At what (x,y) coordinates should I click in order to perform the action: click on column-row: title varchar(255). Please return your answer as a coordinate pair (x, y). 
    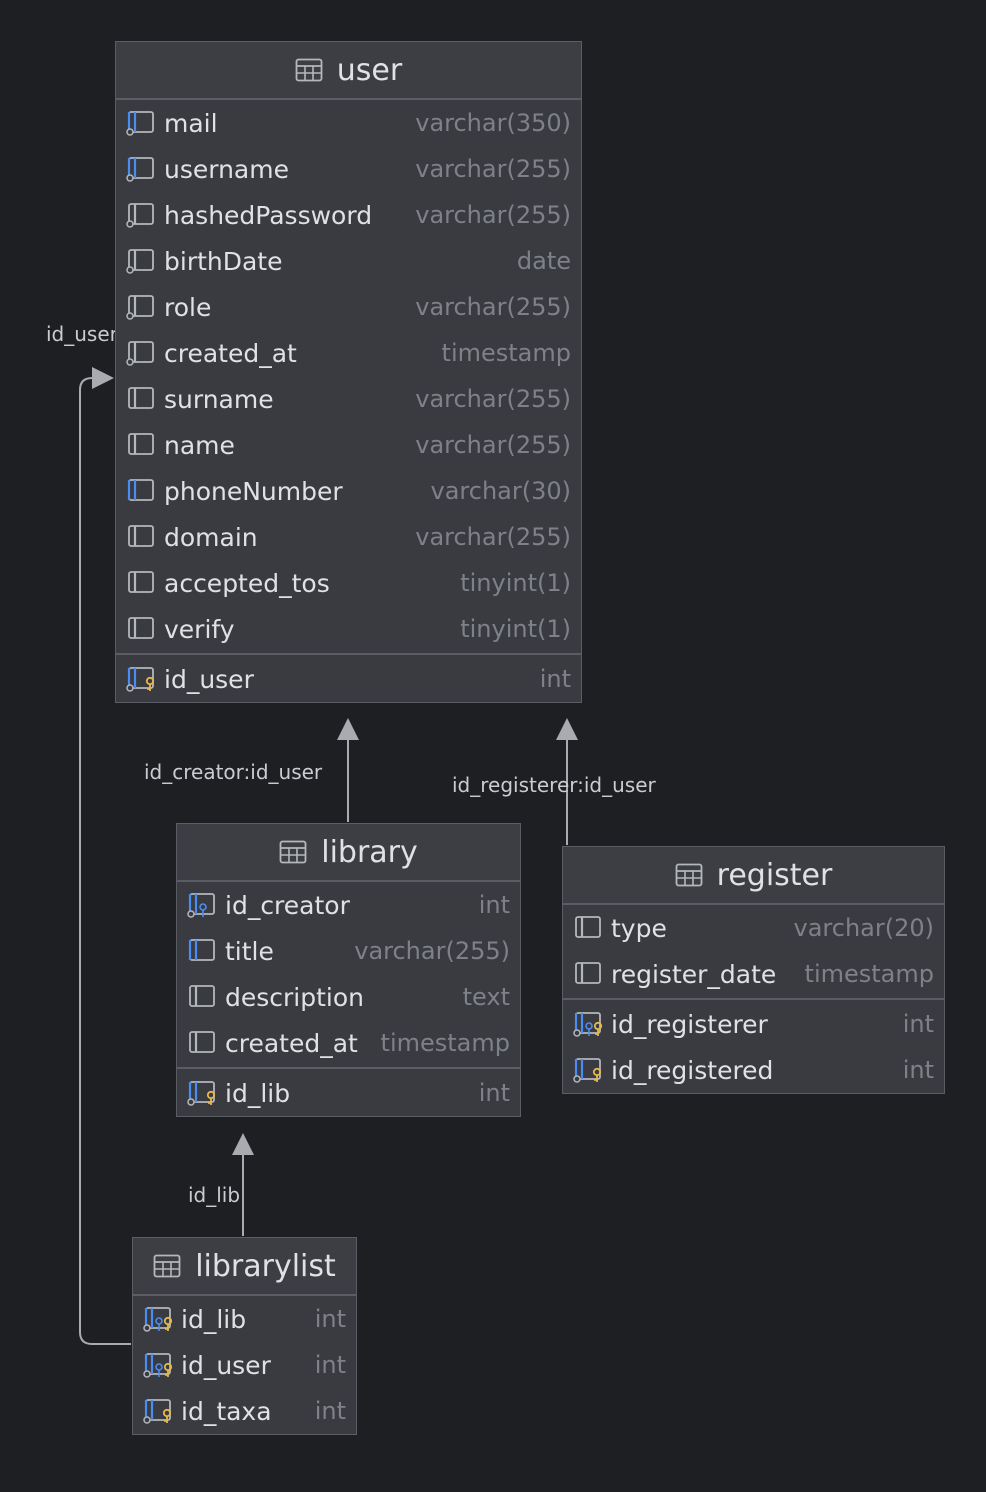
    Looking at the image, I should click on (348, 951).